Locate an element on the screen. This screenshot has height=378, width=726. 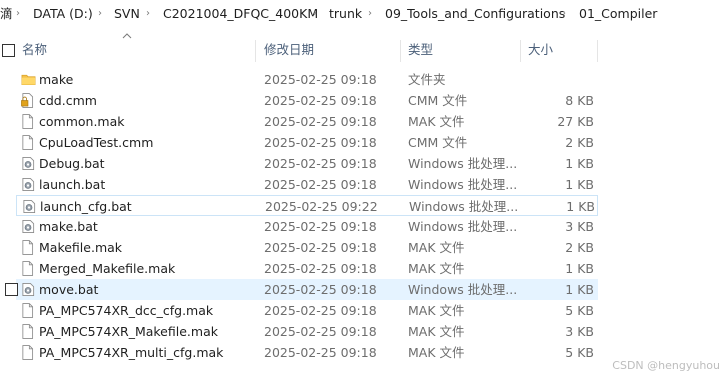
breadcrumb-item-project: C2021004_DFQC_400KM is located at coordinates (240, 14).